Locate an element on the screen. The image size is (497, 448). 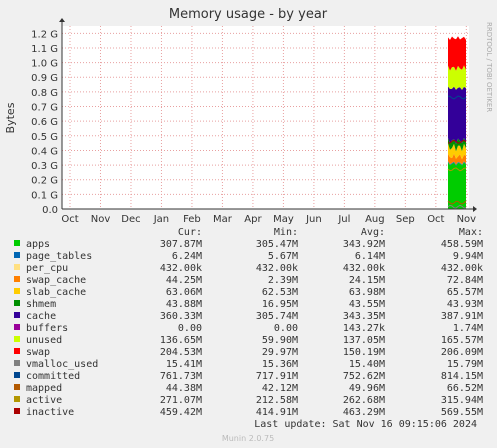
legend-value: 42.12M is located at coordinates (280, 388).